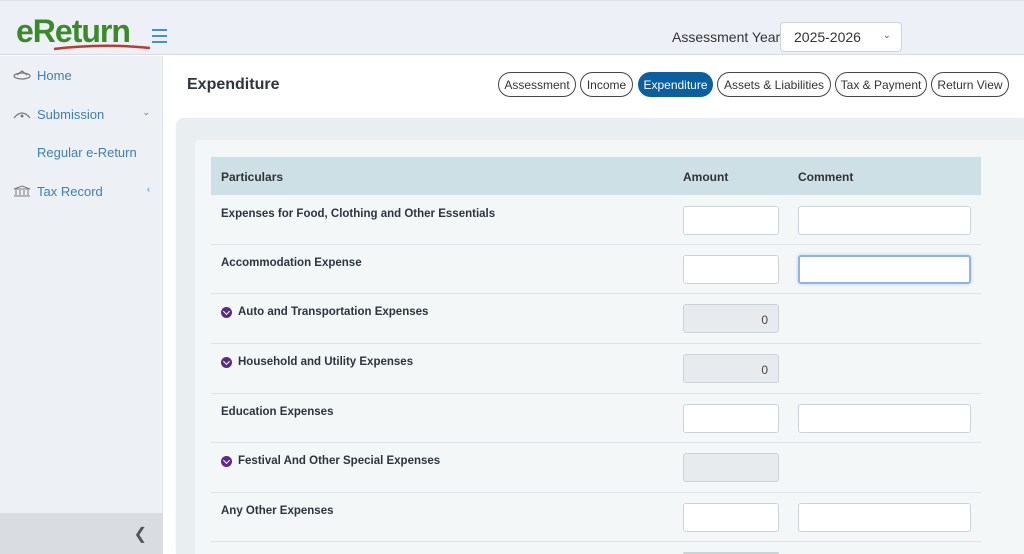 This screenshot has height=554, width=1024. What do you see at coordinates (277, 511) in the screenshot?
I see `row-label: Any Other Expenses` at bounding box center [277, 511].